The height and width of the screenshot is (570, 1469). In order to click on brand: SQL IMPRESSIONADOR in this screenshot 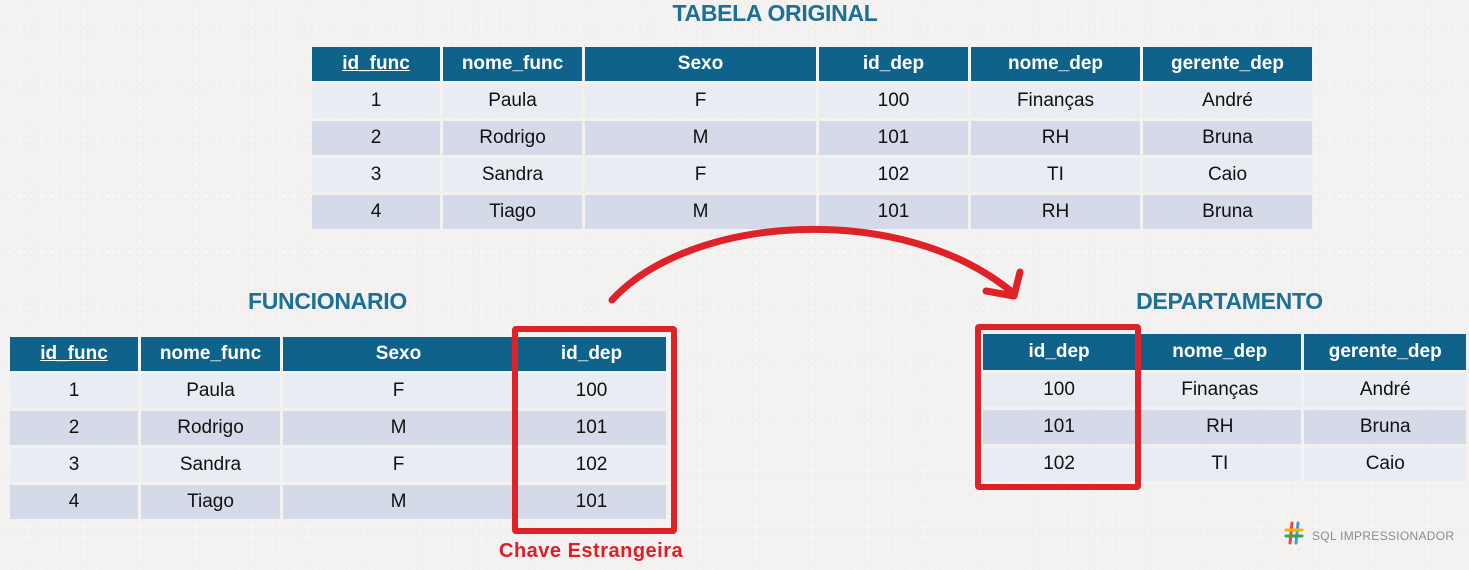, I will do `click(1369, 535)`.